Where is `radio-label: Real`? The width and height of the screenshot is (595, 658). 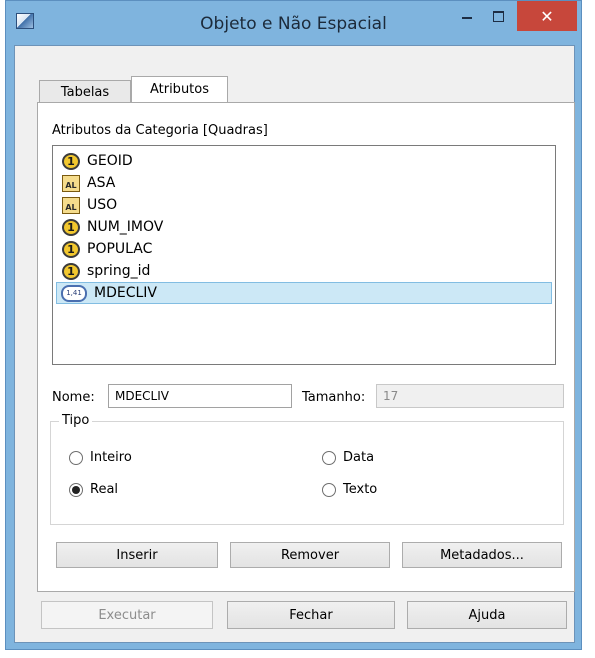
radio-label: Real is located at coordinates (104, 489).